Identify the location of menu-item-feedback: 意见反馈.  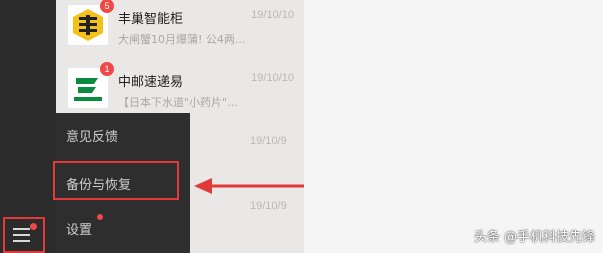
(92, 135).